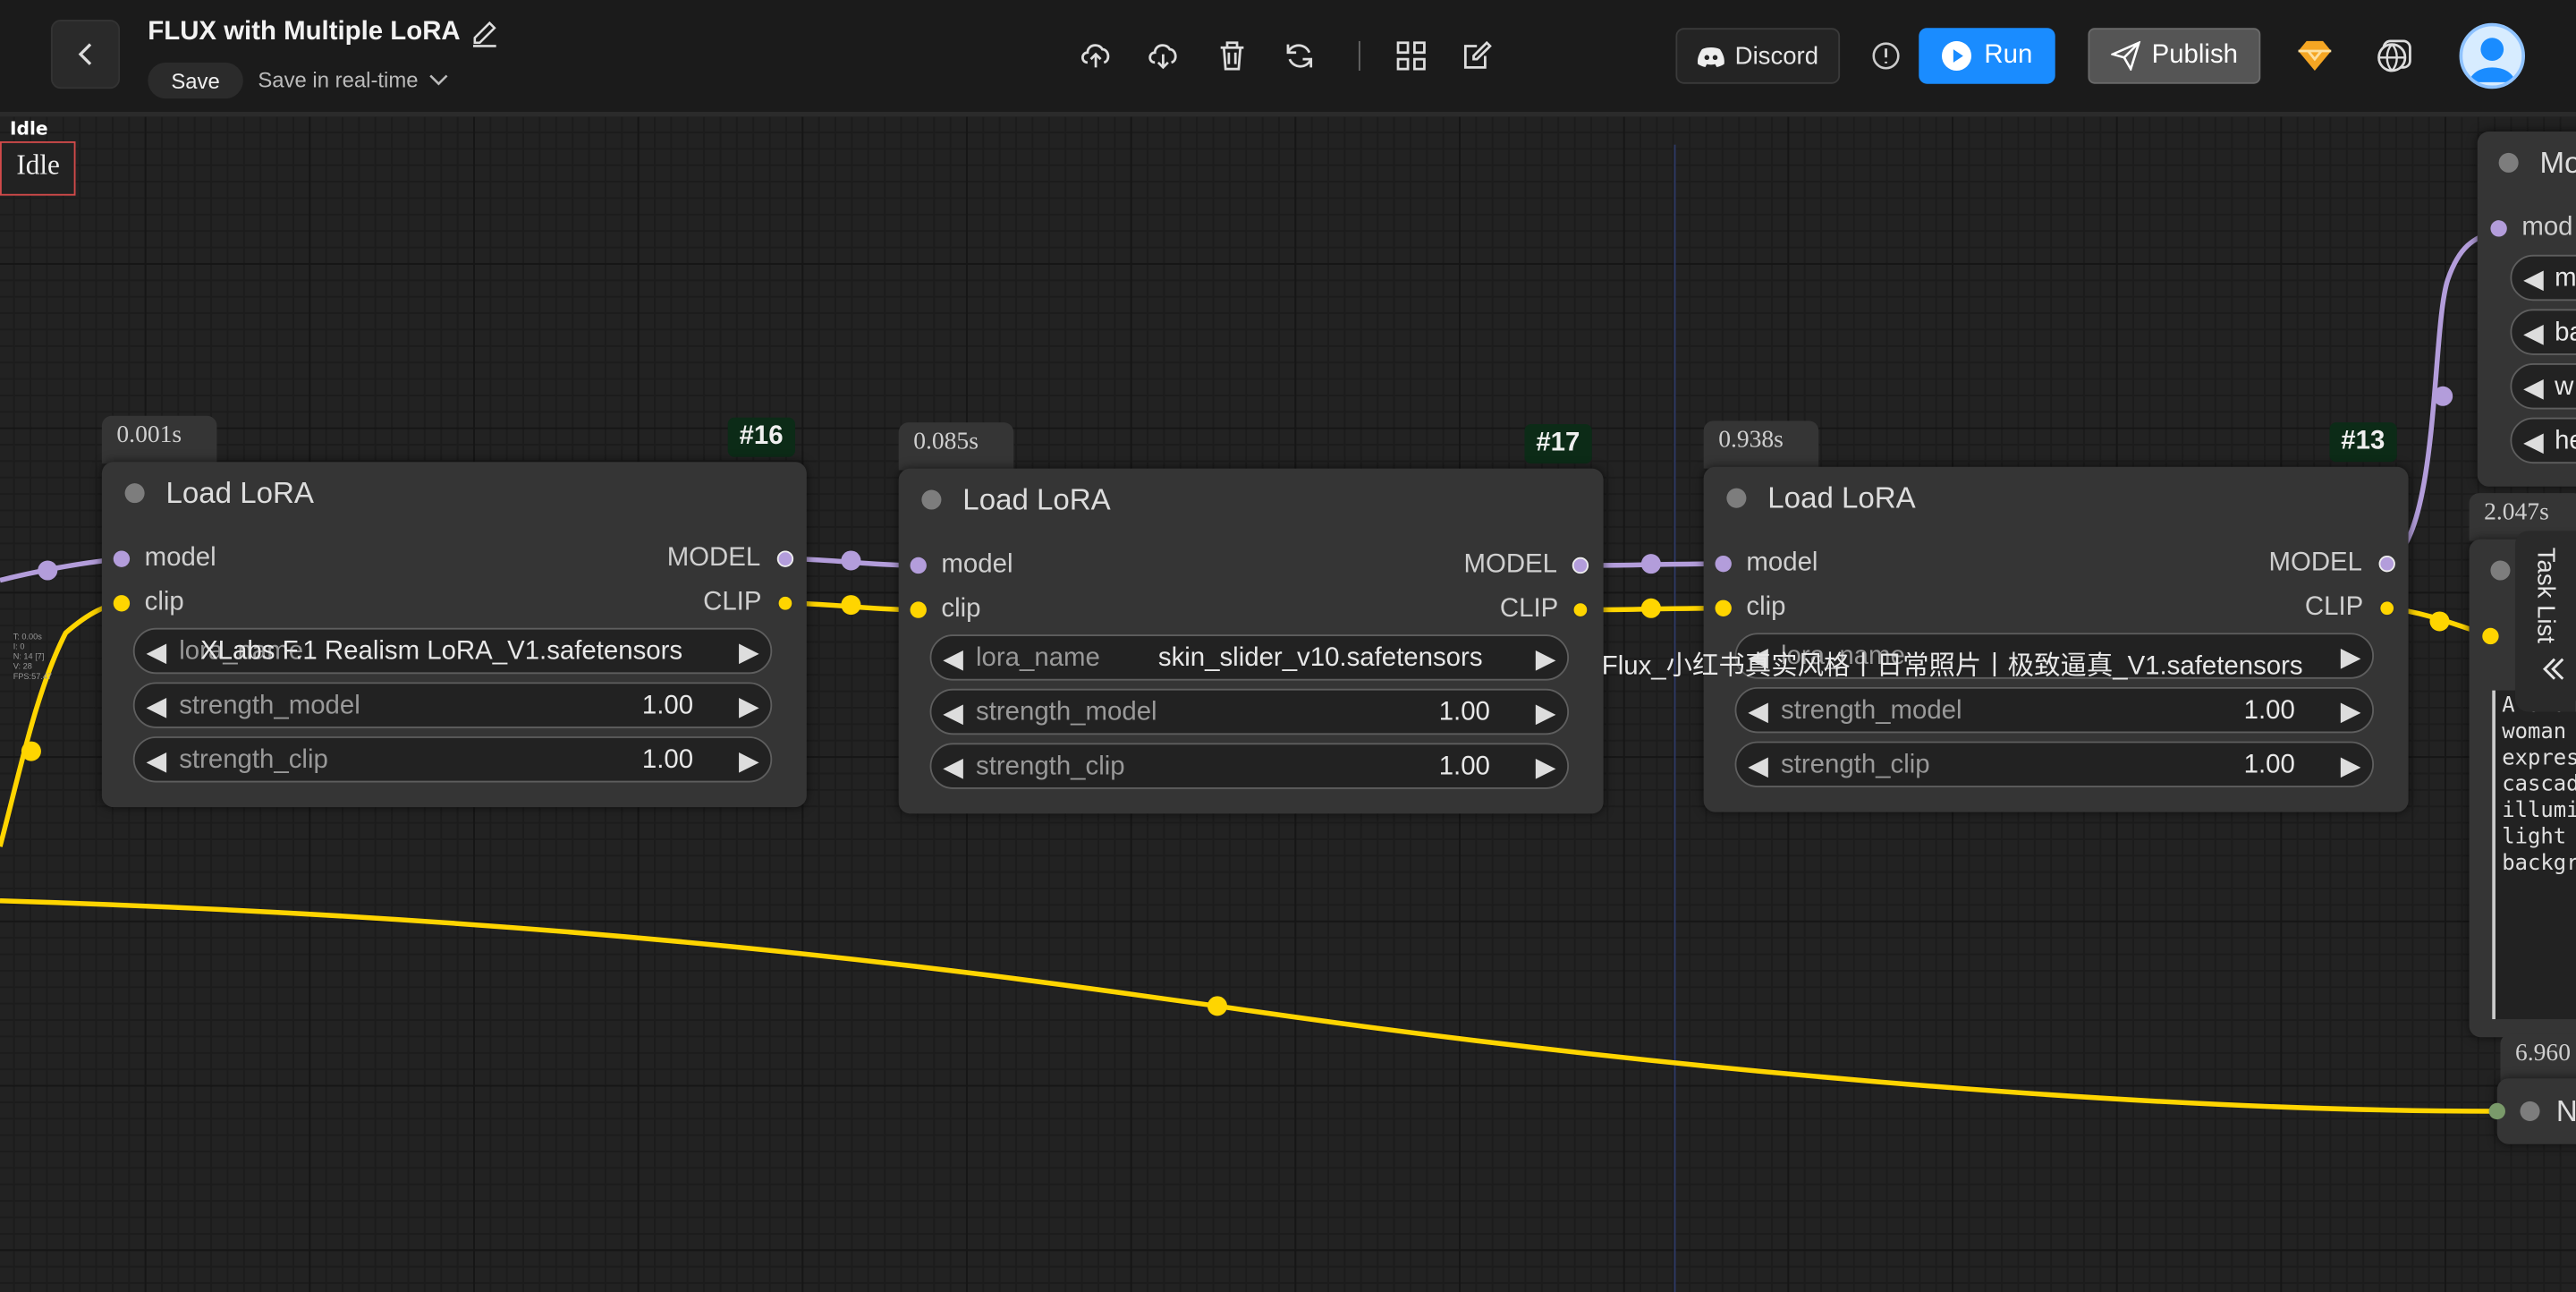 This screenshot has height=1292, width=2576. I want to click on task-list-tab: Task List, so click(2545, 621).